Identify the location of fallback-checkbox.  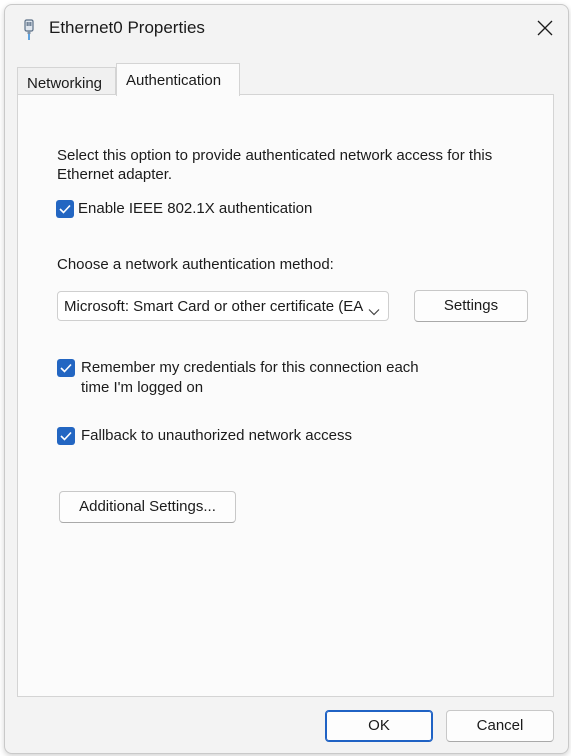
(66, 436).